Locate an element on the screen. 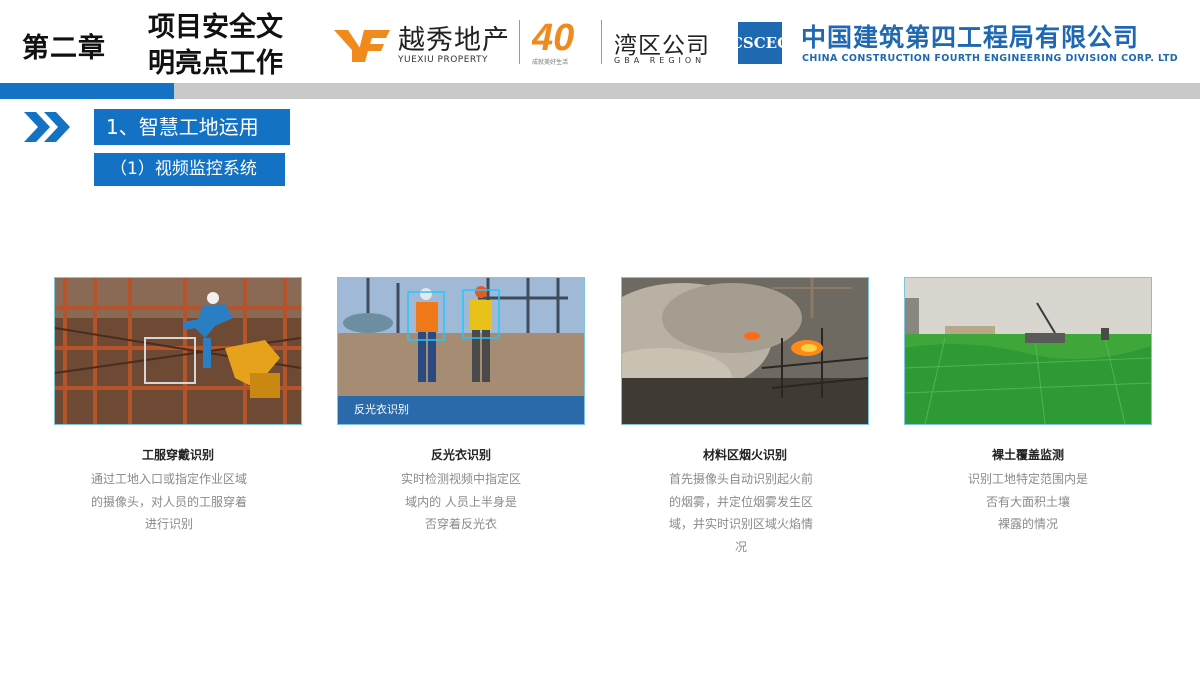 The width and height of the screenshot is (1200, 675). header-bar-grey is located at coordinates (687, 91).